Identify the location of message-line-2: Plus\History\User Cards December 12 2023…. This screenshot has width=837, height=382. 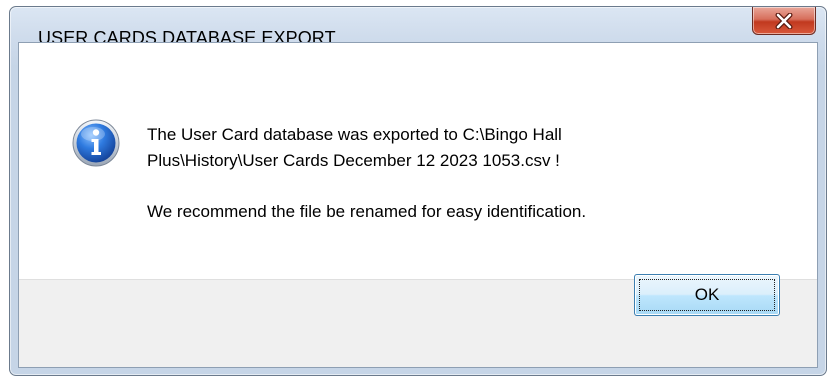
(353, 160).